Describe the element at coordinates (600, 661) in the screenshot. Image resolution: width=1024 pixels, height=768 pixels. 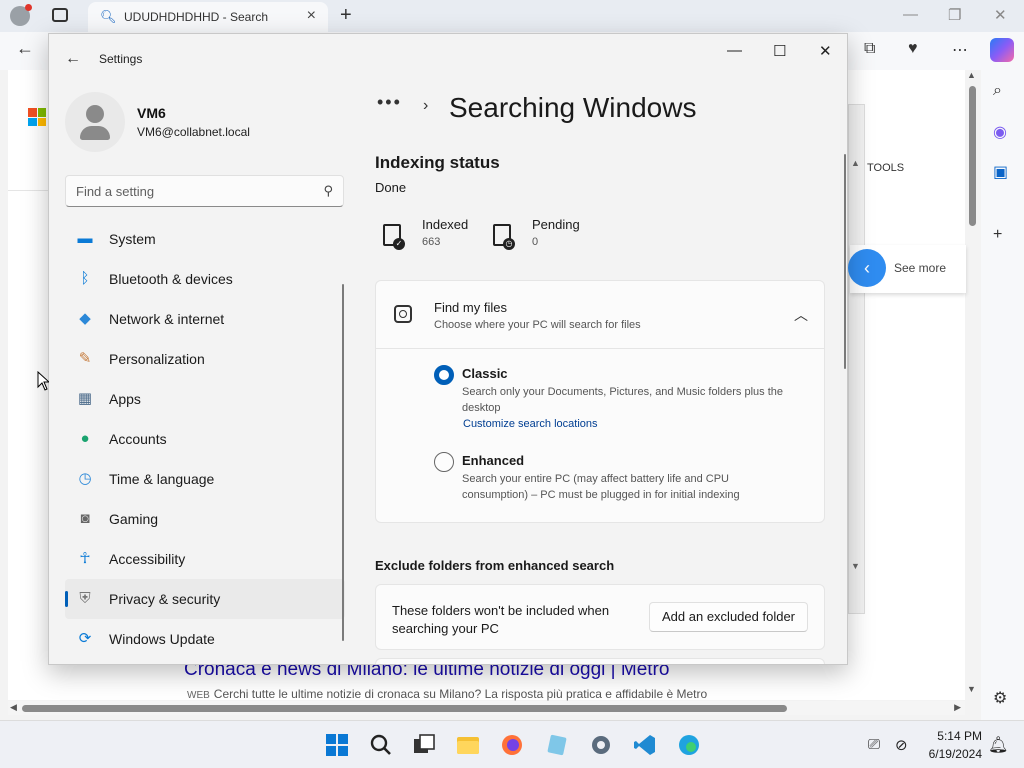
I see `next-card` at that location.